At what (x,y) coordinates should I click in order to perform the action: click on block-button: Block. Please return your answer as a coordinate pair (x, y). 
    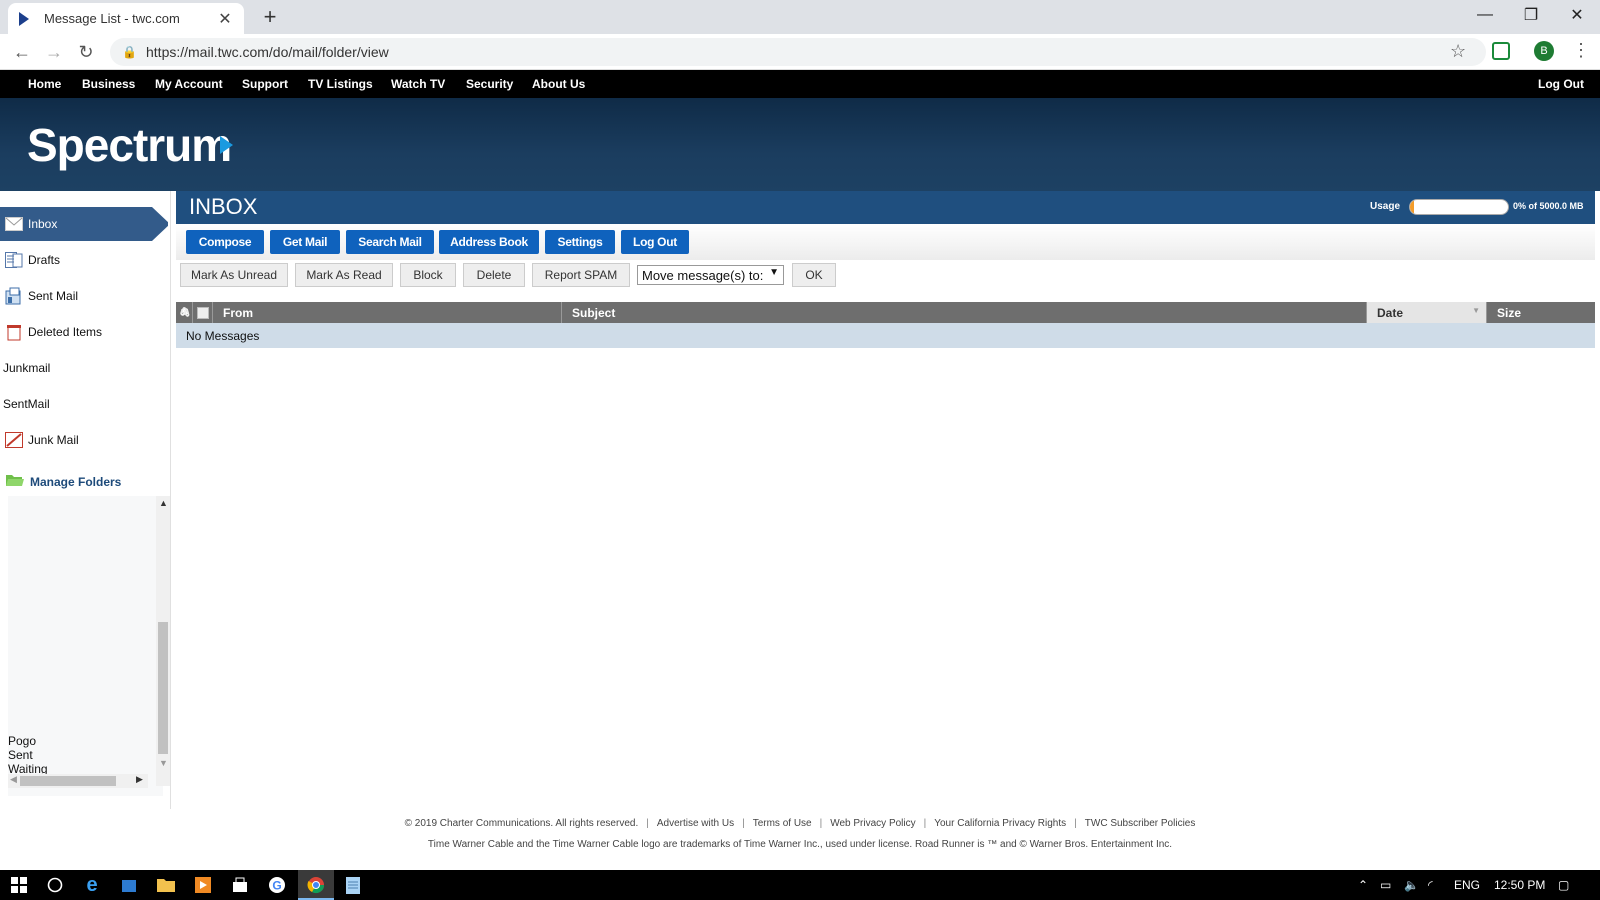
    Looking at the image, I should click on (428, 275).